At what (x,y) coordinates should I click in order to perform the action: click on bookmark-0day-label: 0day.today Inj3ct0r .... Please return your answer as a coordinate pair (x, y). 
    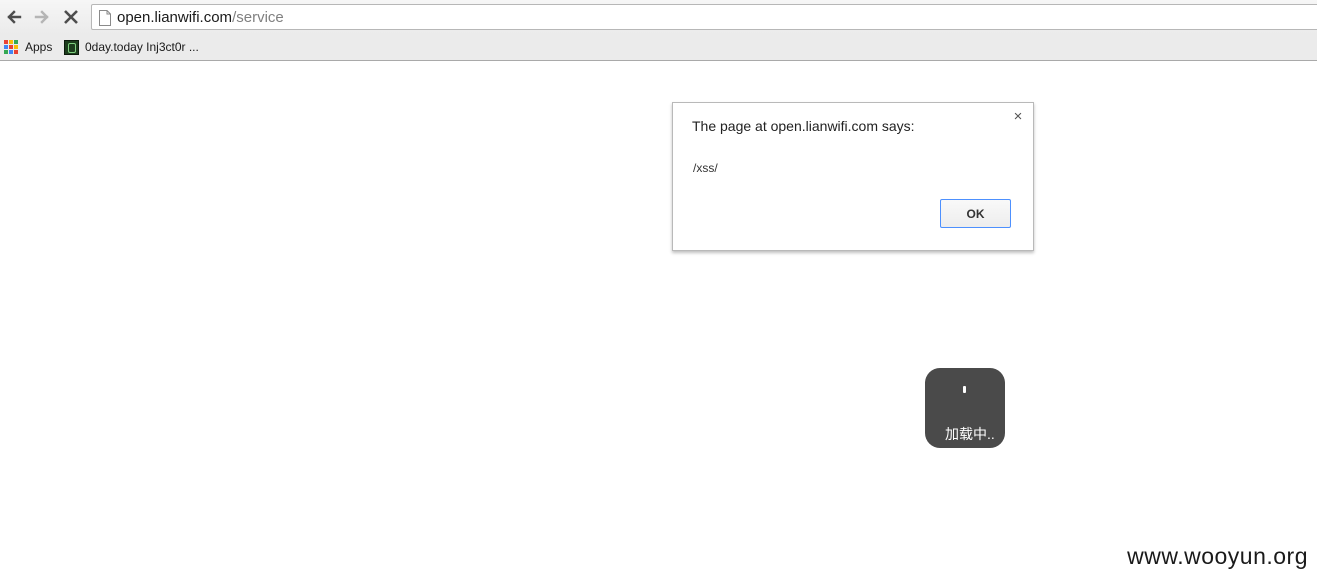
    Looking at the image, I should click on (142, 47).